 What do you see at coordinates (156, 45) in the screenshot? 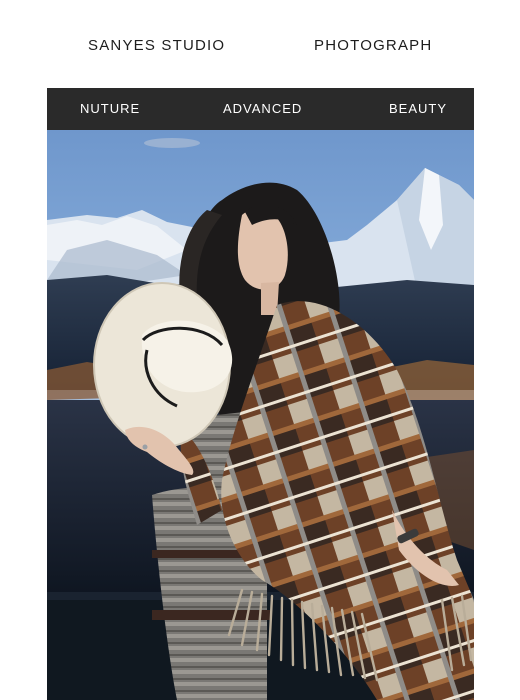
I see `studio-brand-link: SANYES STUDIO` at bounding box center [156, 45].